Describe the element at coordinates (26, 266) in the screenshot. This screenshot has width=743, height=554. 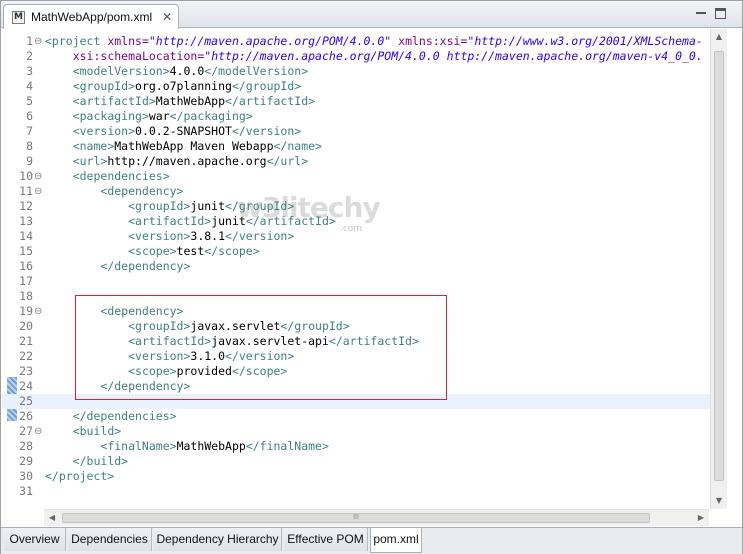
I see `line-number: 16` at that location.